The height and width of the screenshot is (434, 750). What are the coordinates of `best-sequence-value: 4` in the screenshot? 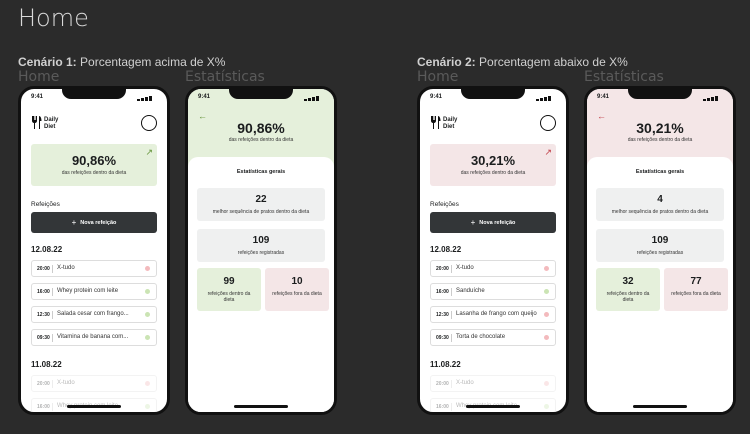 It's located at (660, 199).